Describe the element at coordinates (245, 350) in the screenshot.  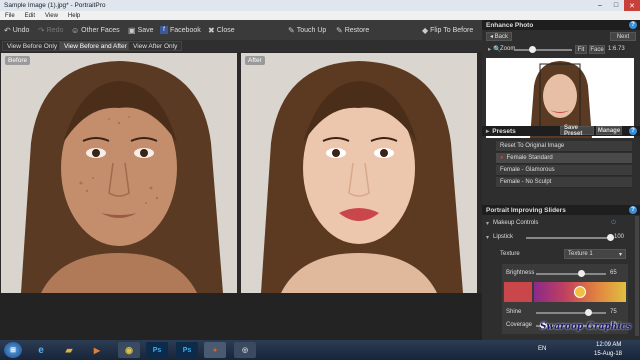
I see `taskbar-app-other: ◎` at that location.